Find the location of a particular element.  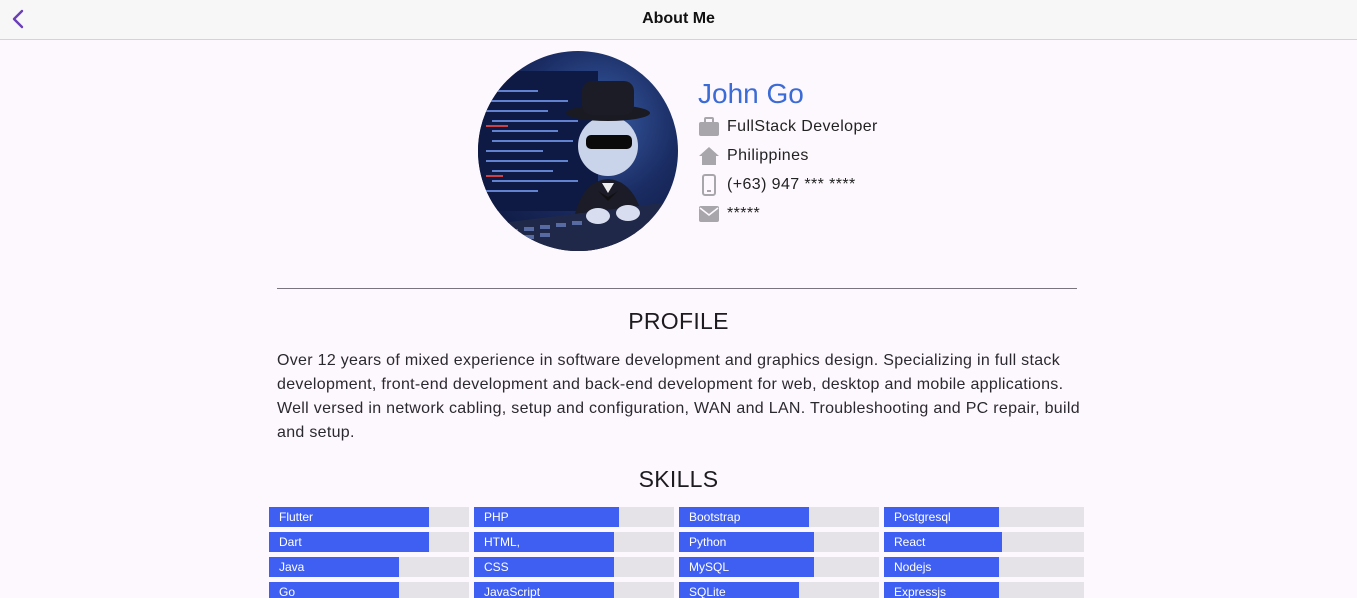

skill-bar: MySQL is located at coordinates (779, 567).